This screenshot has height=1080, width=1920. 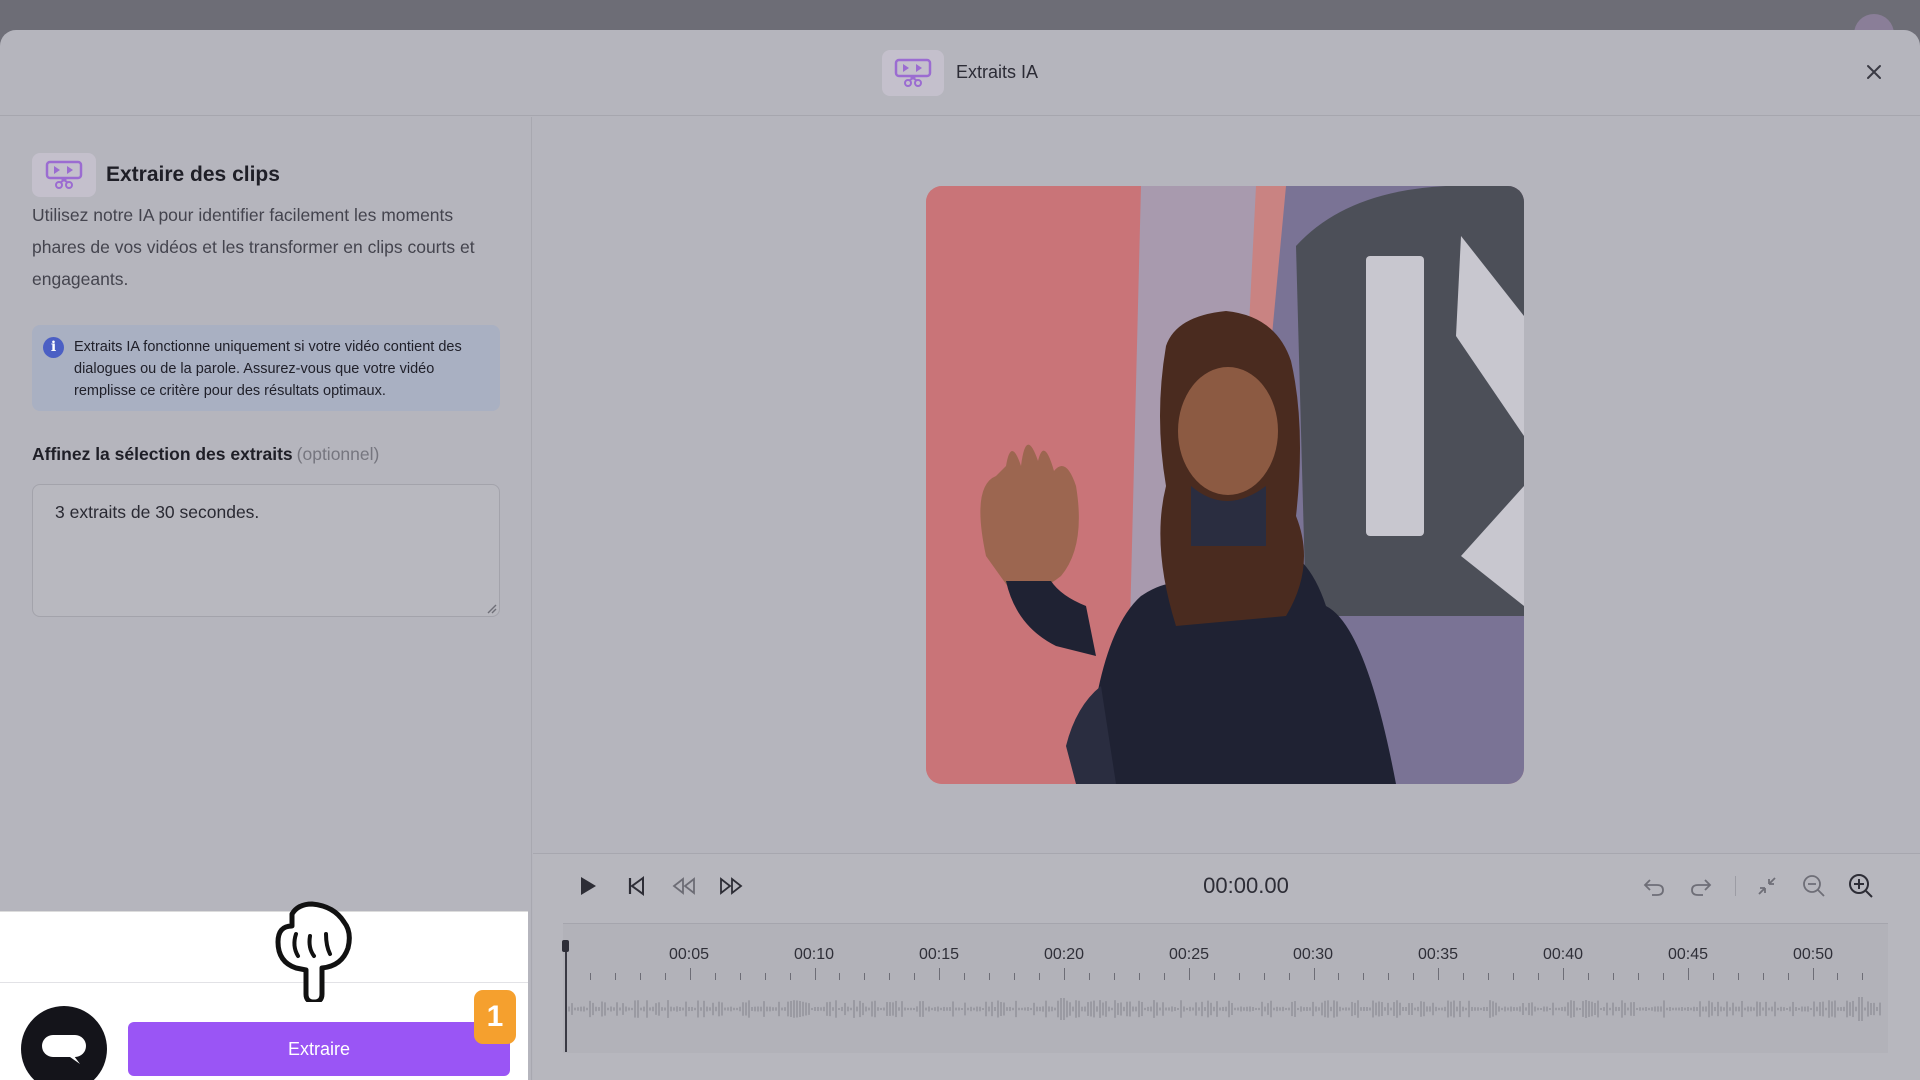 What do you see at coordinates (53, 347) in the screenshot?
I see `info-icon: i` at bounding box center [53, 347].